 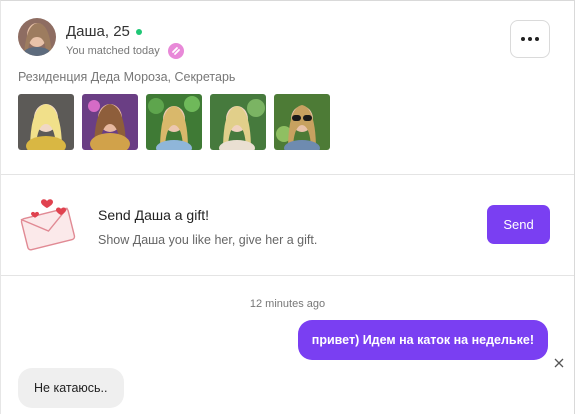 I want to click on match-badge-icon, so click(x=175, y=51).